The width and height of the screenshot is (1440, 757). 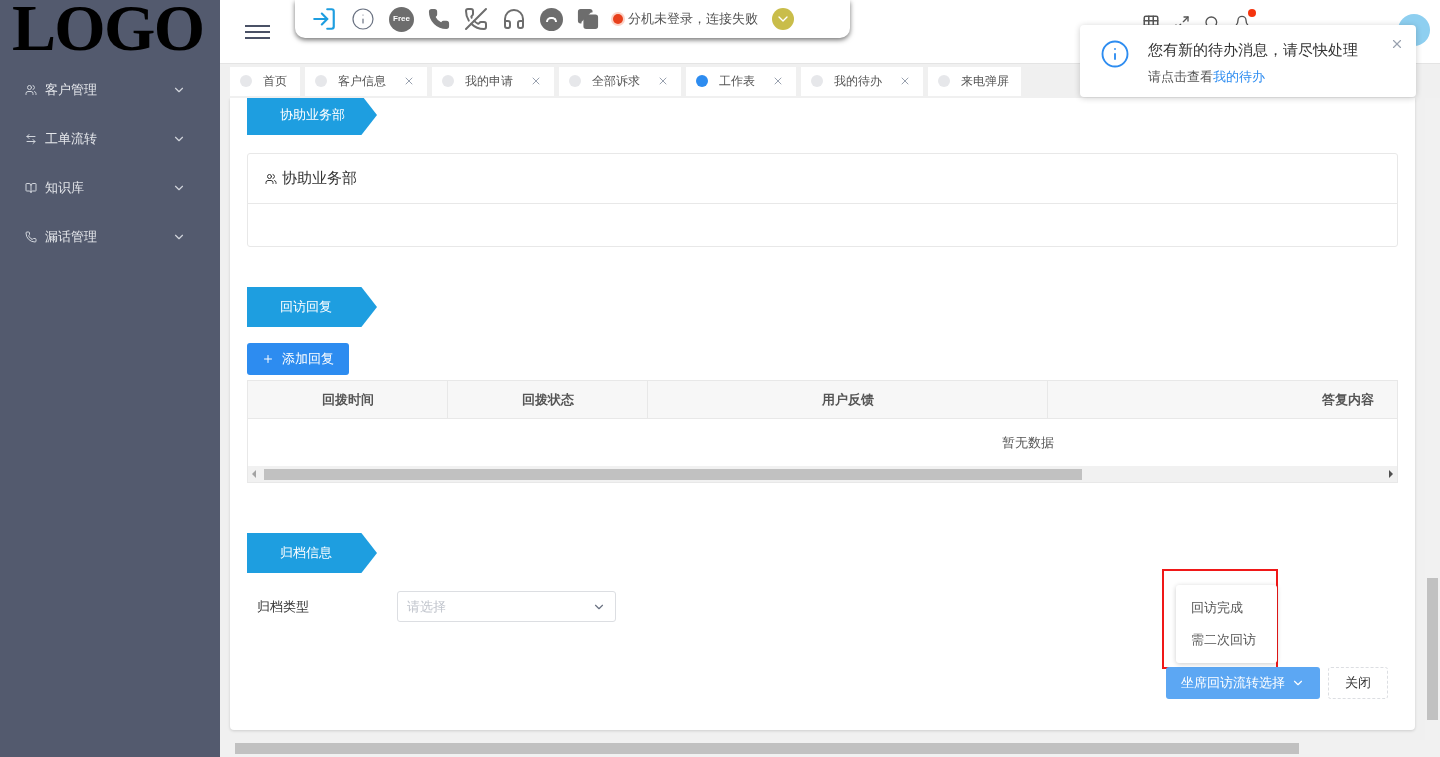 I want to click on dropdown-item: 需二次回访, so click(x=1226, y=640).